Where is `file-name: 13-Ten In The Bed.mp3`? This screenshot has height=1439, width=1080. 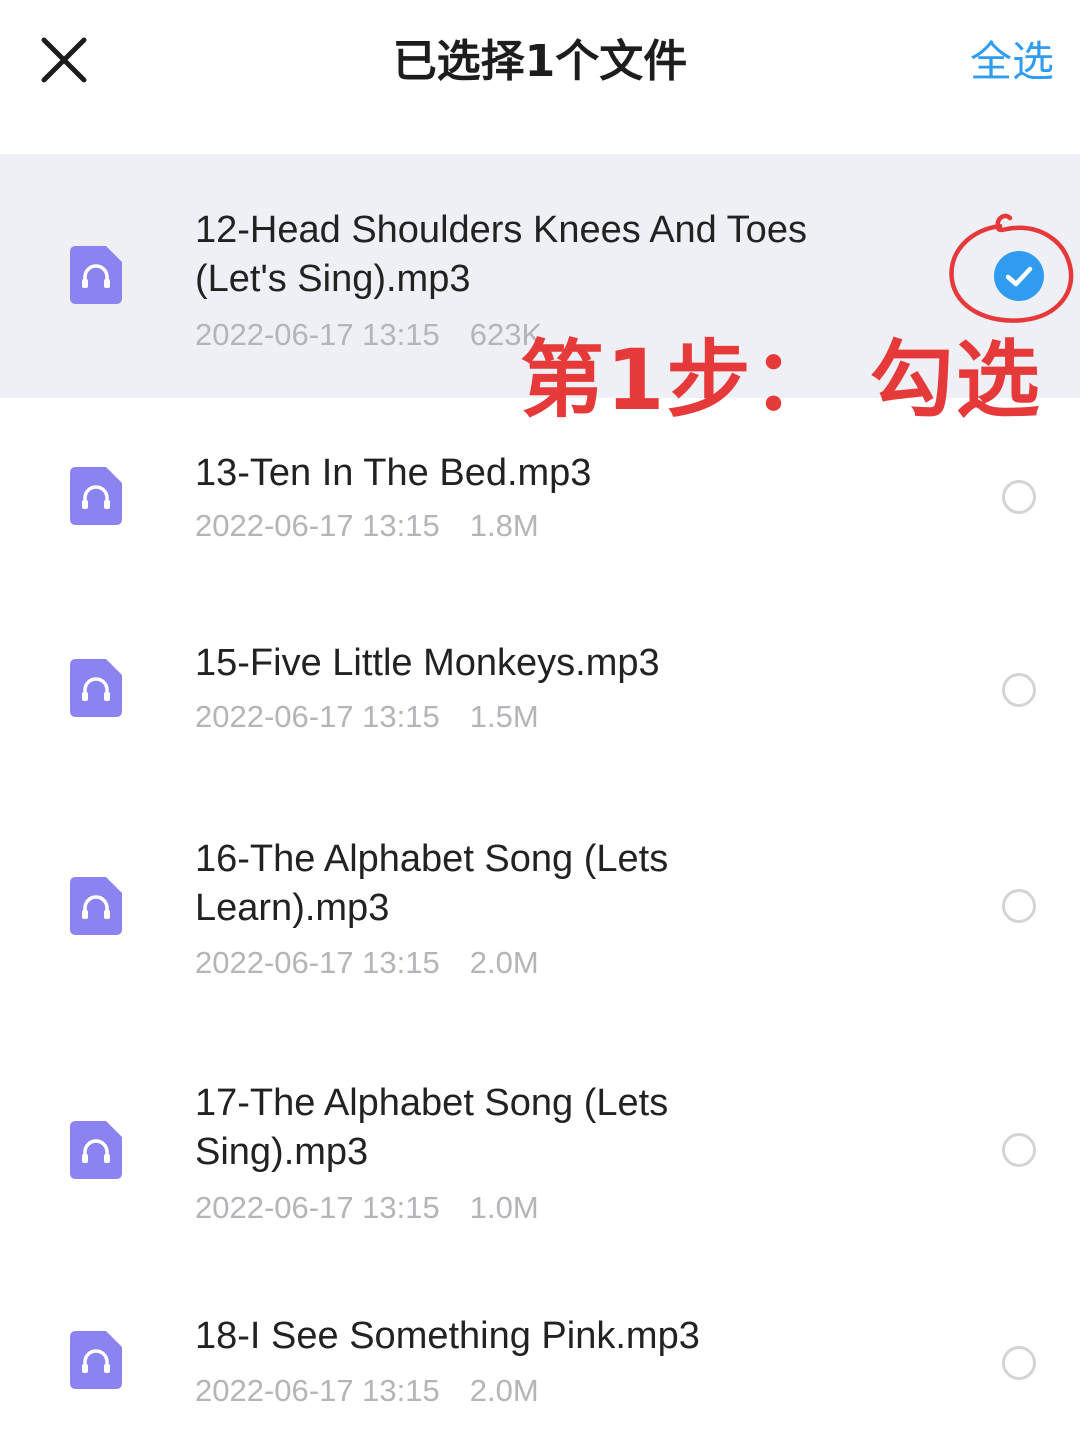
file-name: 13-Ten In The Bed.mp3 is located at coordinates (555, 473).